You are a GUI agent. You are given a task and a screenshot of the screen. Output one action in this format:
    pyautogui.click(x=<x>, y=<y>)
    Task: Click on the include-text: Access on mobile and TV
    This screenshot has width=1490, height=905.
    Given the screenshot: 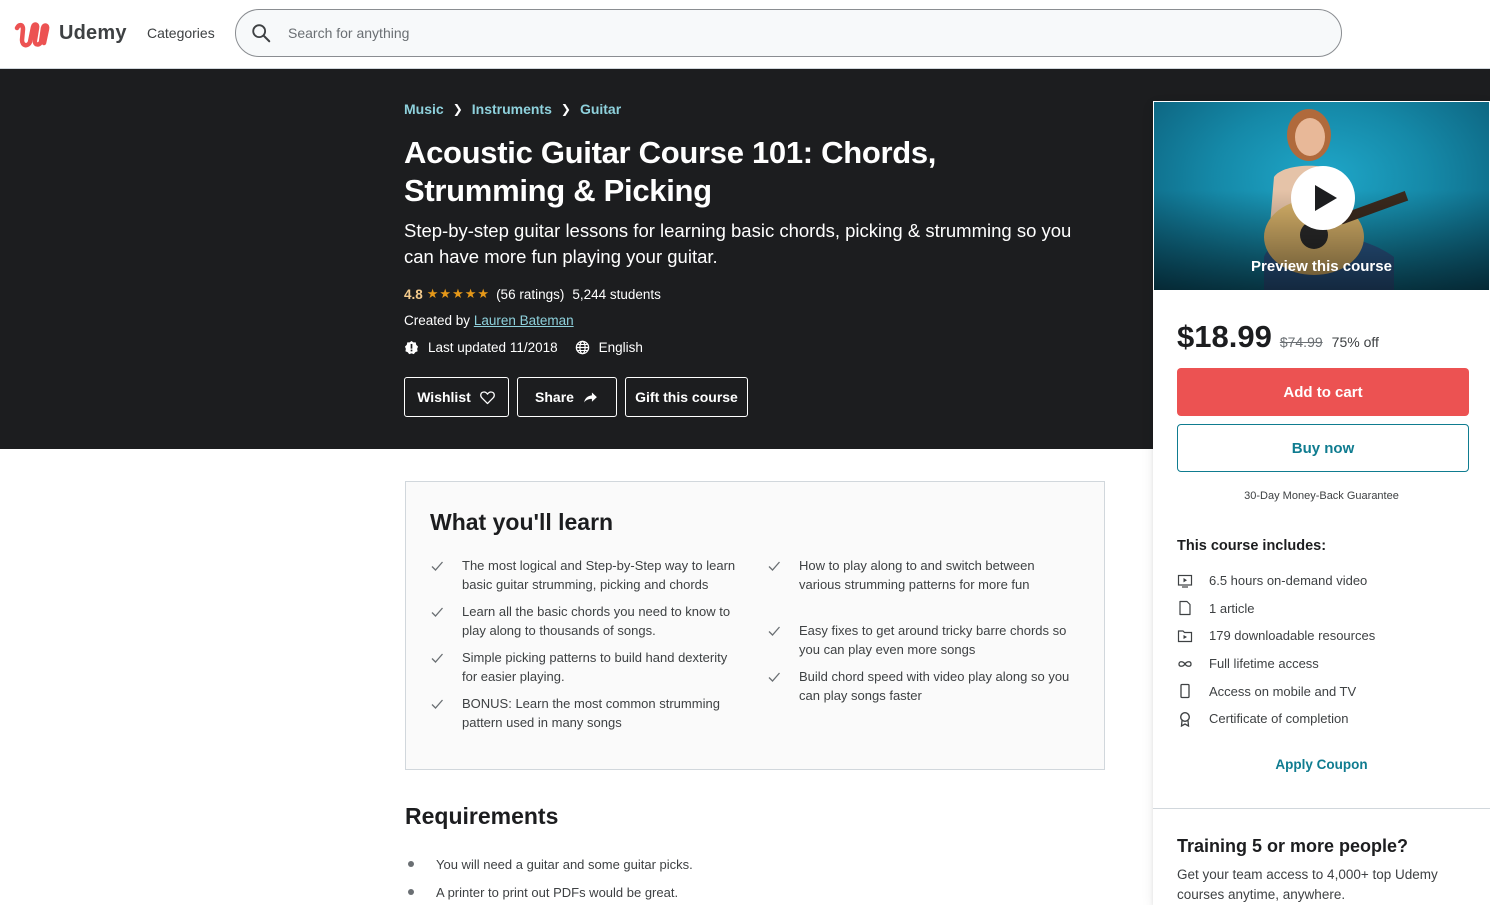 What is the action you would take?
    pyautogui.click(x=1283, y=691)
    